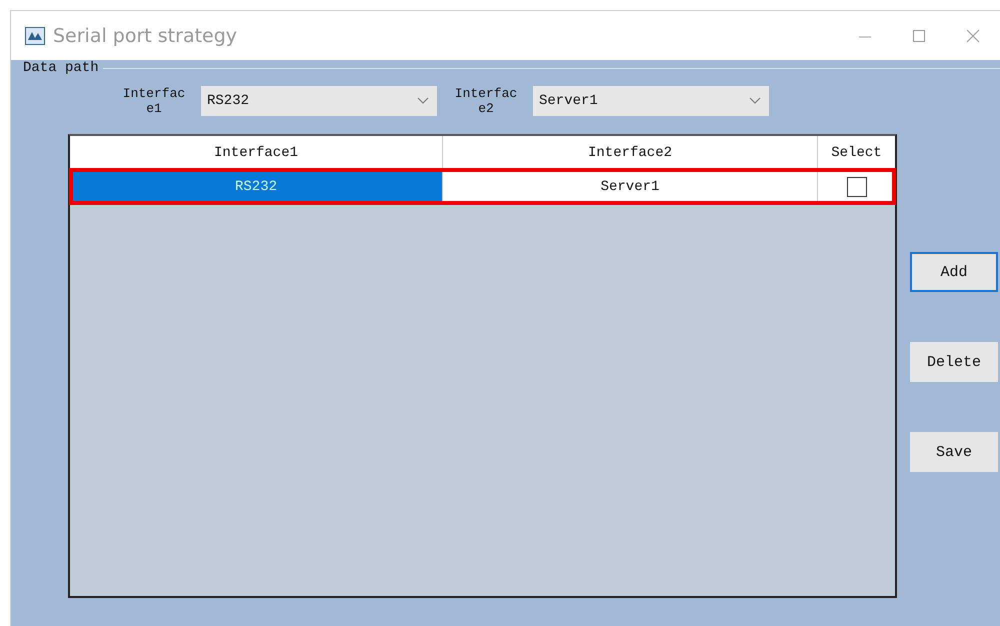  Describe the element at coordinates (486, 101) in the screenshot. I see `field-label: Interface2` at that location.